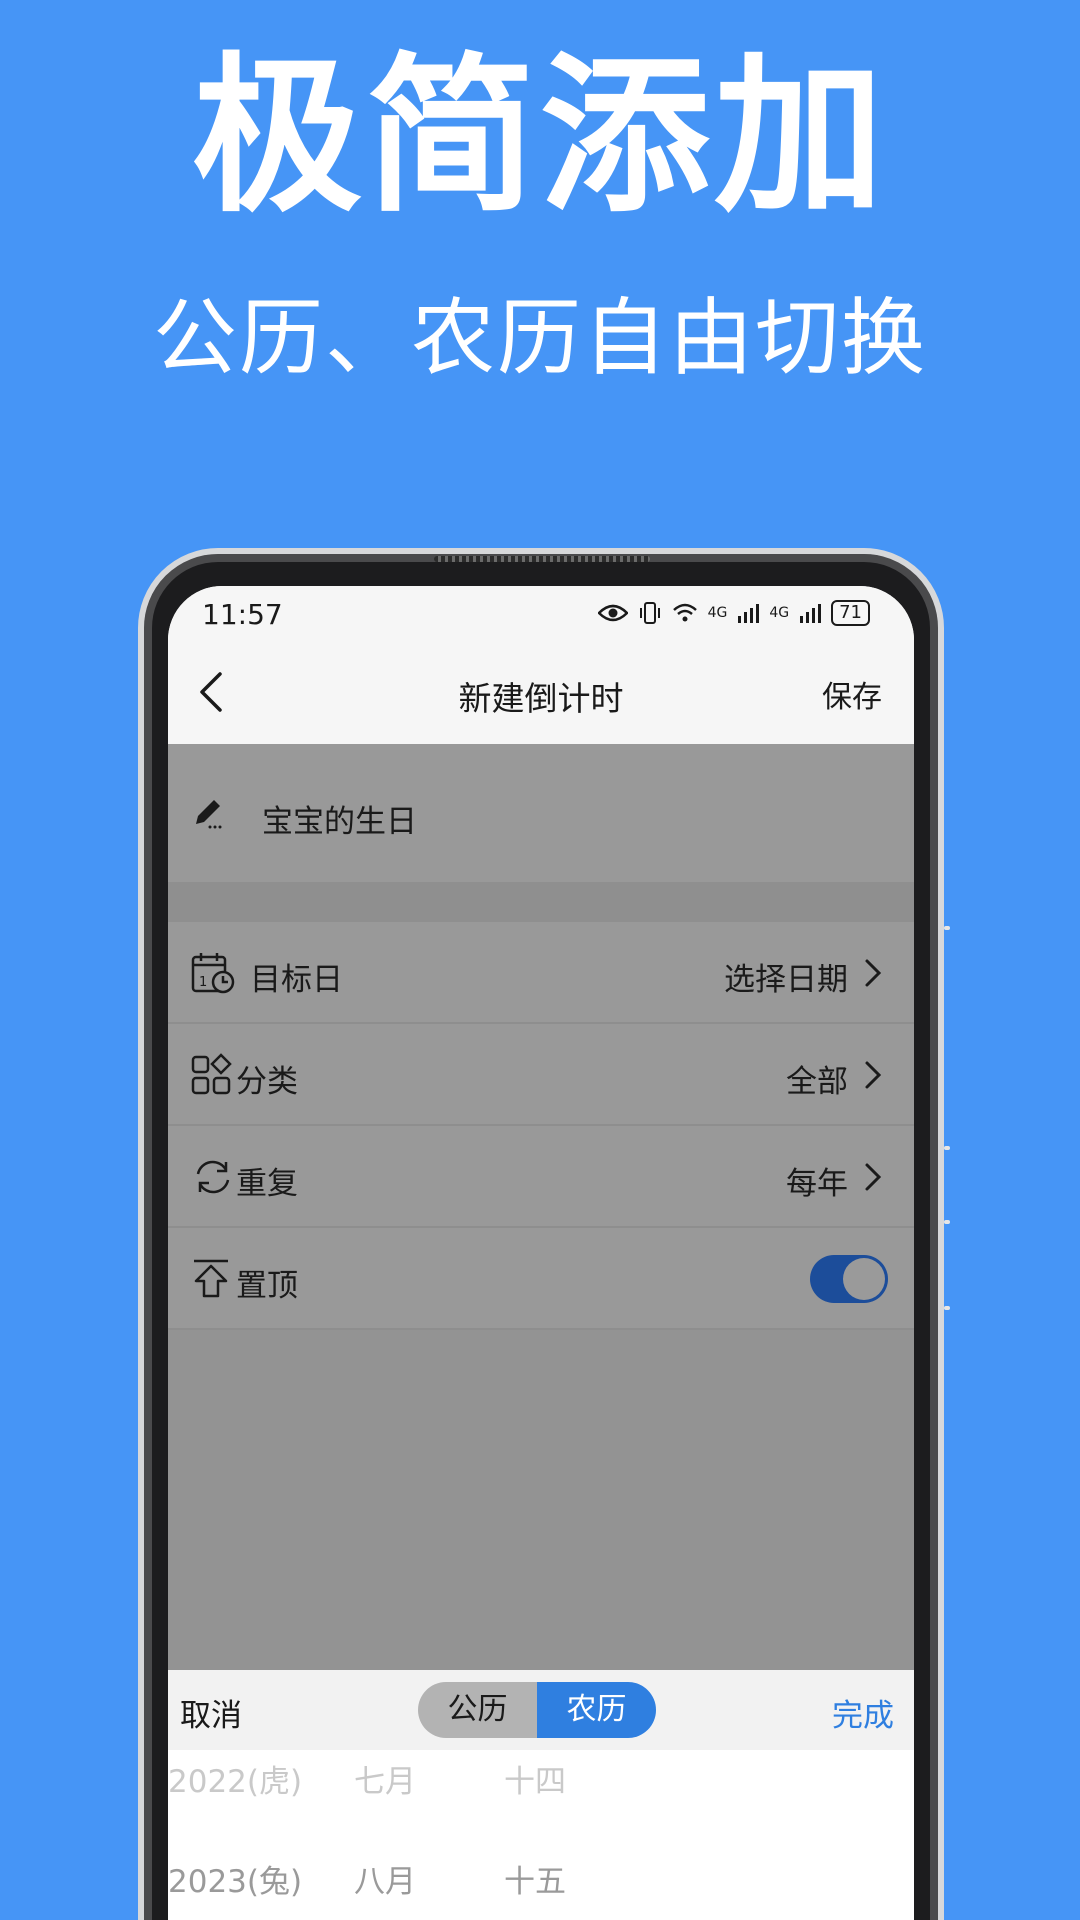  I want to click on lunar-calendar-tab: 农历, so click(596, 1710).